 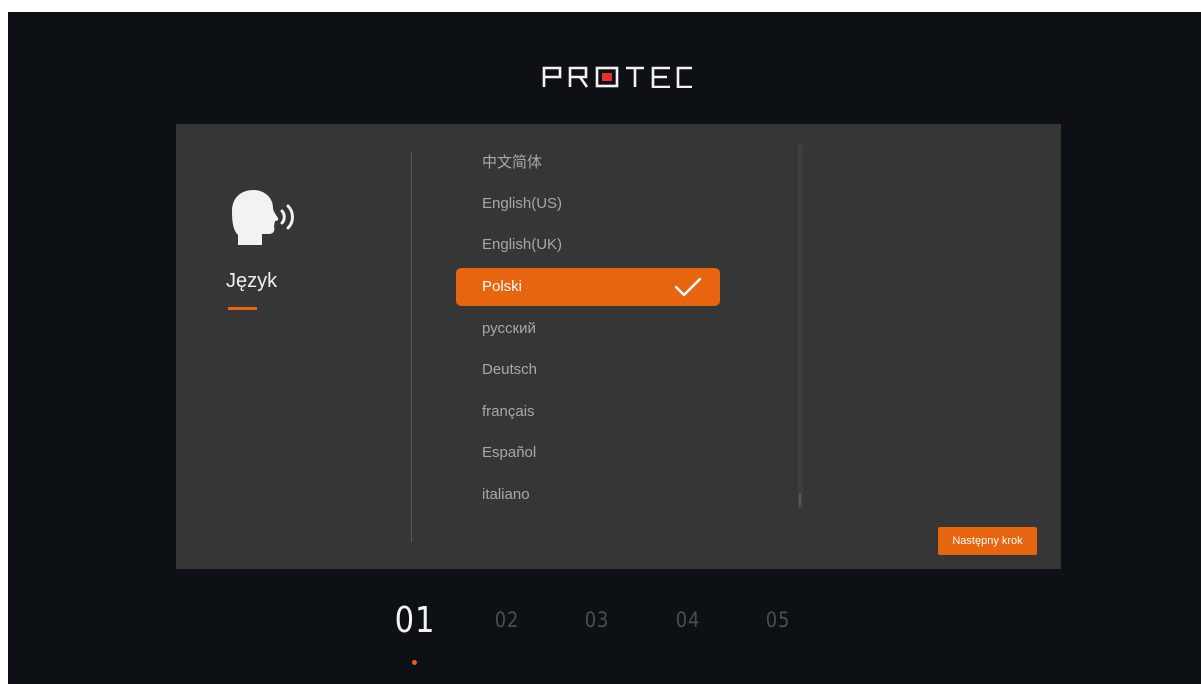 I want to click on language-option-english-us: English(US), so click(x=588, y=204).